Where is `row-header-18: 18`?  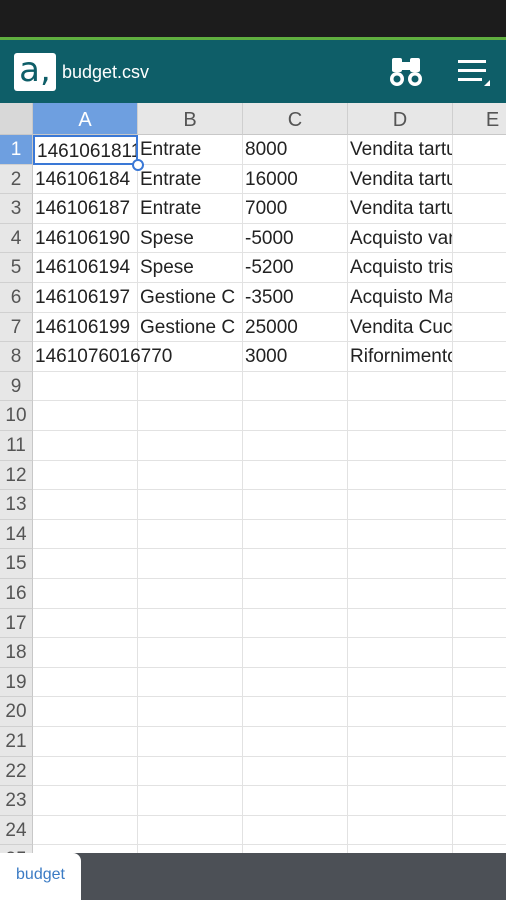 row-header-18: 18 is located at coordinates (16, 653).